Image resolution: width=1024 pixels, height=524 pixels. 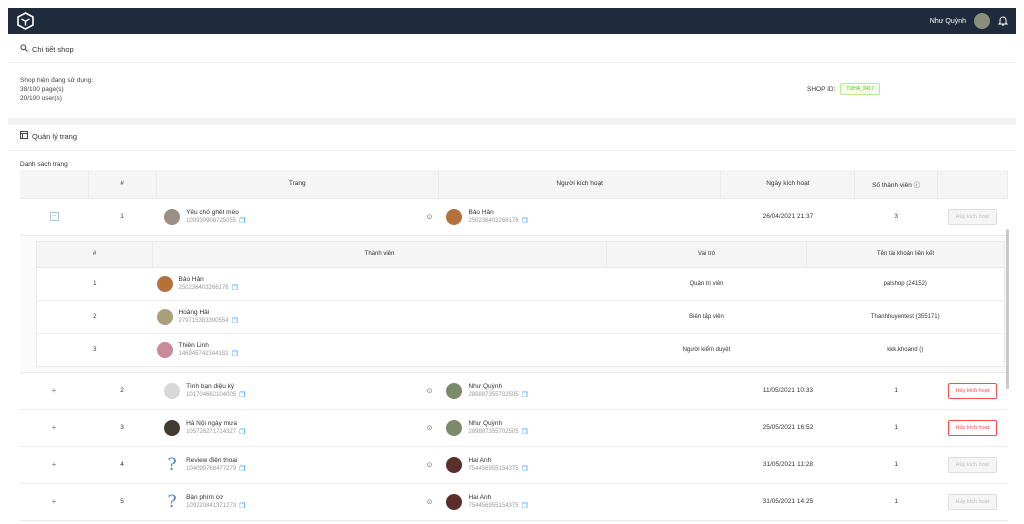 I want to click on page-column-header: Trang, so click(x=297, y=184).